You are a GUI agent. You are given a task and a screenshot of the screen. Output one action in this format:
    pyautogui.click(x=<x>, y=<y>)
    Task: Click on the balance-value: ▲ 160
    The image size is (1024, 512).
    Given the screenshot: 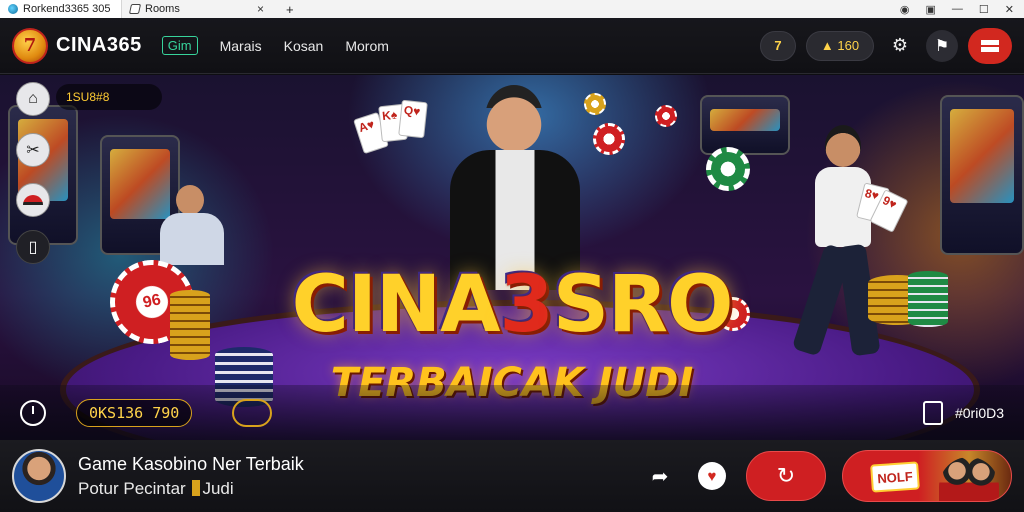 What is the action you would take?
    pyautogui.click(x=840, y=45)
    